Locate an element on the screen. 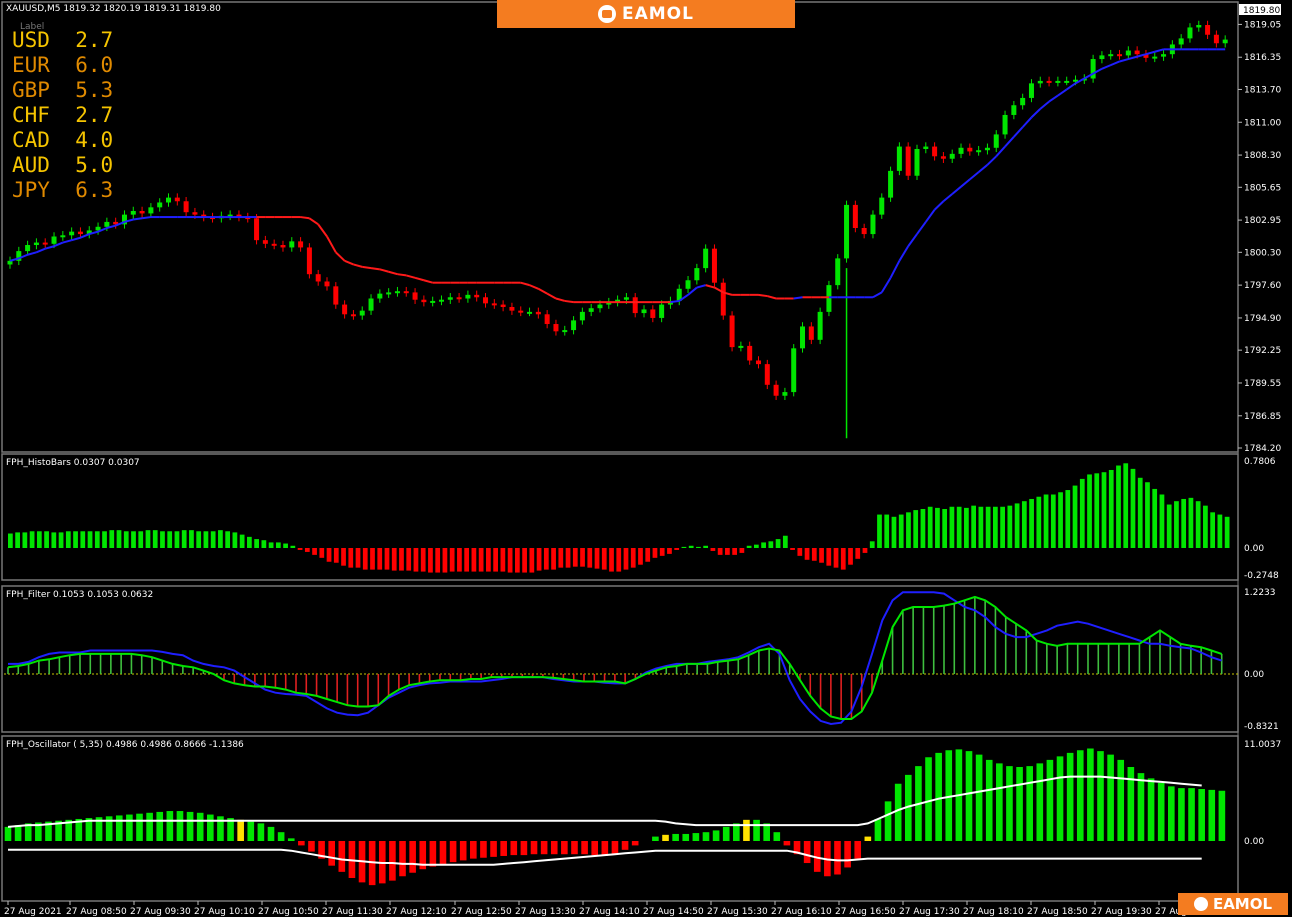 The width and height of the screenshot is (1292, 917). histobars-title: FPH_HistoBars 0.0307 0.0307 is located at coordinates (73, 463).